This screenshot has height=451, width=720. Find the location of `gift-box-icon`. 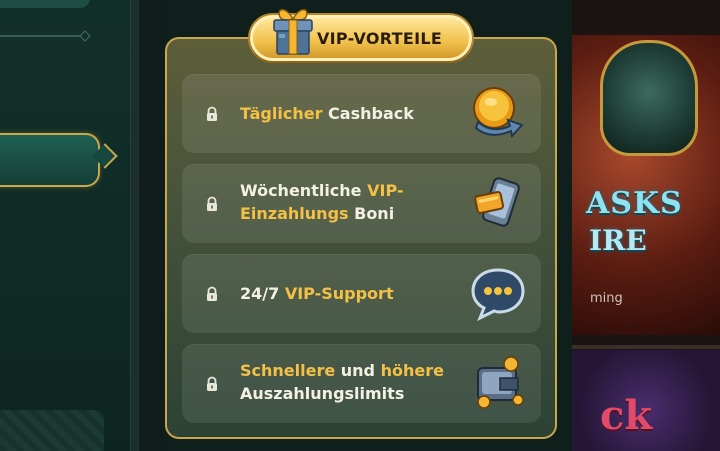

gift-box-icon is located at coordinates (293, 32).